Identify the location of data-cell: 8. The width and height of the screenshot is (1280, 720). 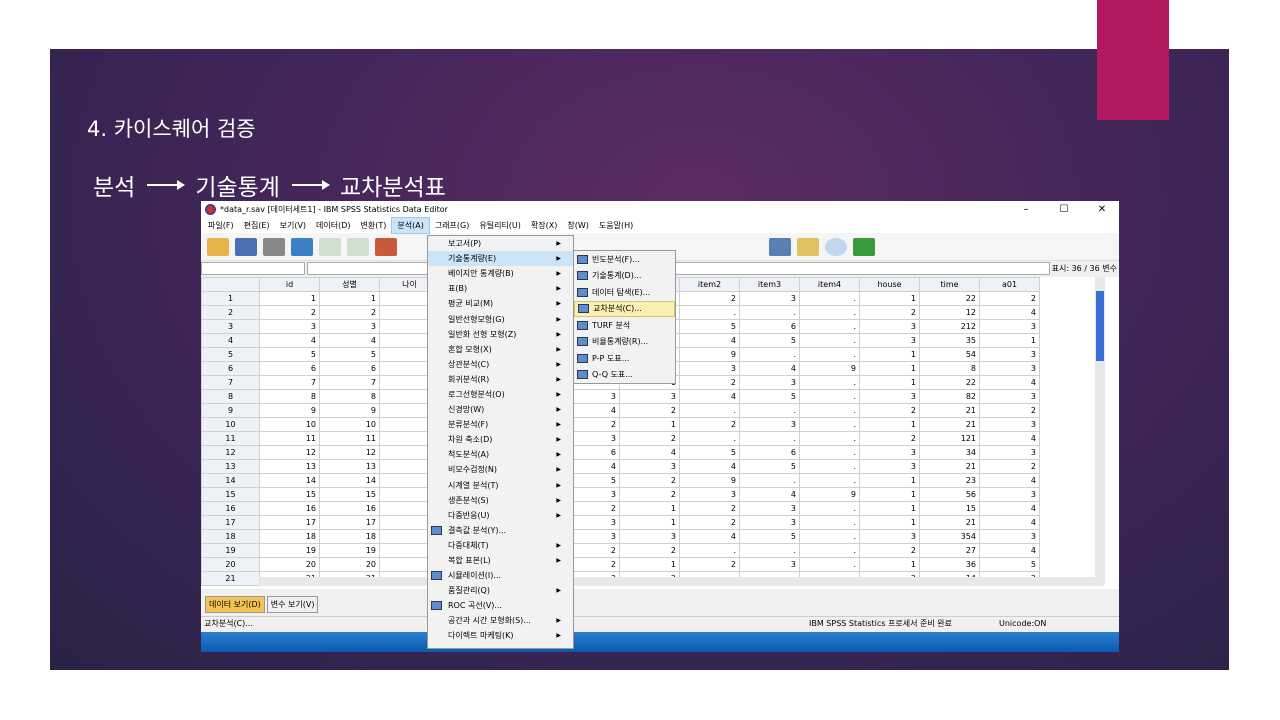
(289, 396).